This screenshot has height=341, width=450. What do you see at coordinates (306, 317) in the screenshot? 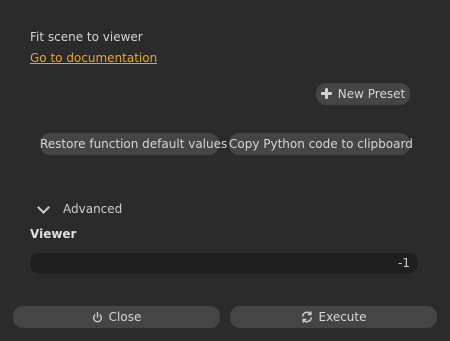
I see `refresh-icon` at bounding box center [306, 317].